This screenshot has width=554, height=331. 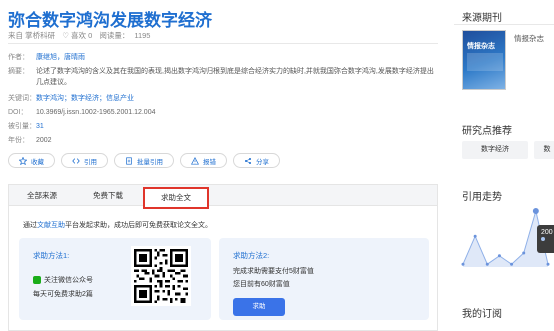 I want to click on star-icon, so click(x=23, y=160).